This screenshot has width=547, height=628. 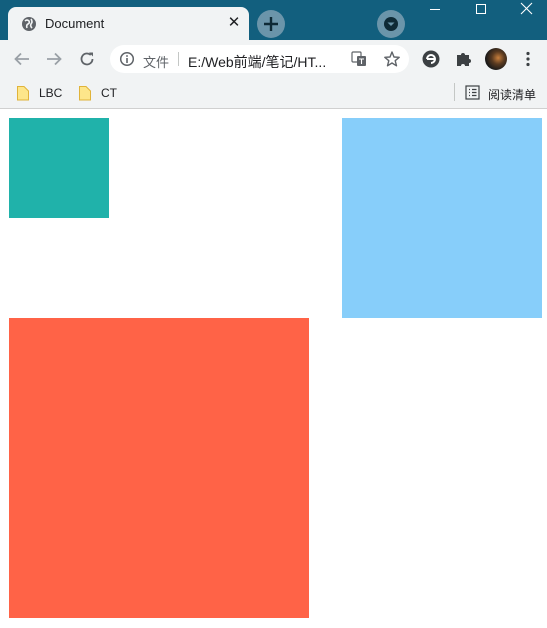 I want to click on bookmark-label: CT, so click(x=109, y=93).